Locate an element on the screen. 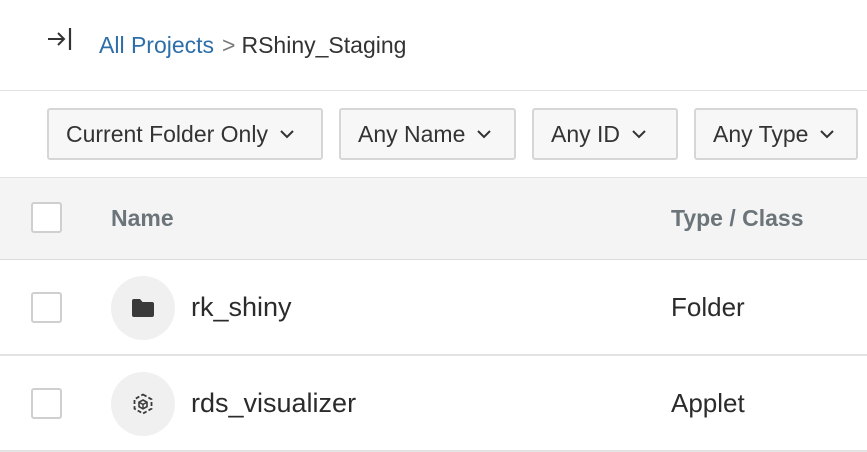 The height and width of the screenshot is (452, 867). filter-label: Current Folder Only is located at coordinates (167, 133).